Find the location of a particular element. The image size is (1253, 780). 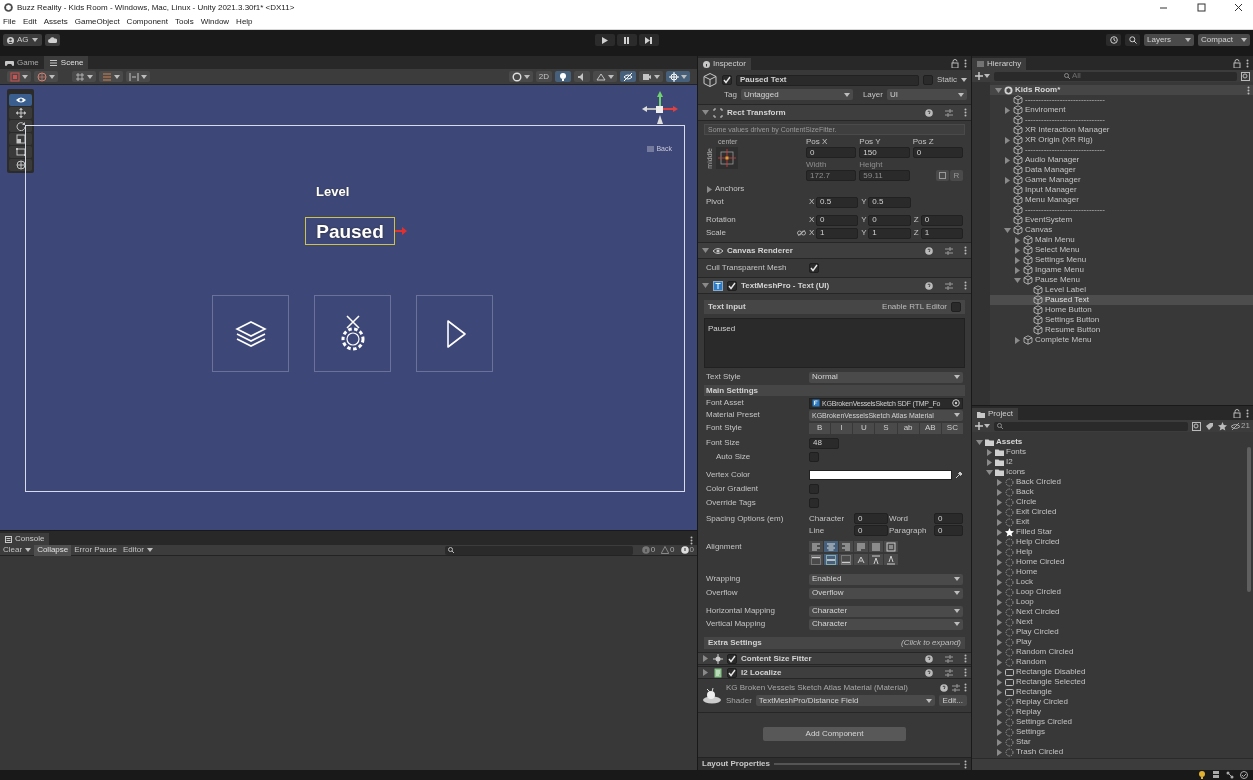

project-item: Exit Circled is located at coordinates (1109, 512).